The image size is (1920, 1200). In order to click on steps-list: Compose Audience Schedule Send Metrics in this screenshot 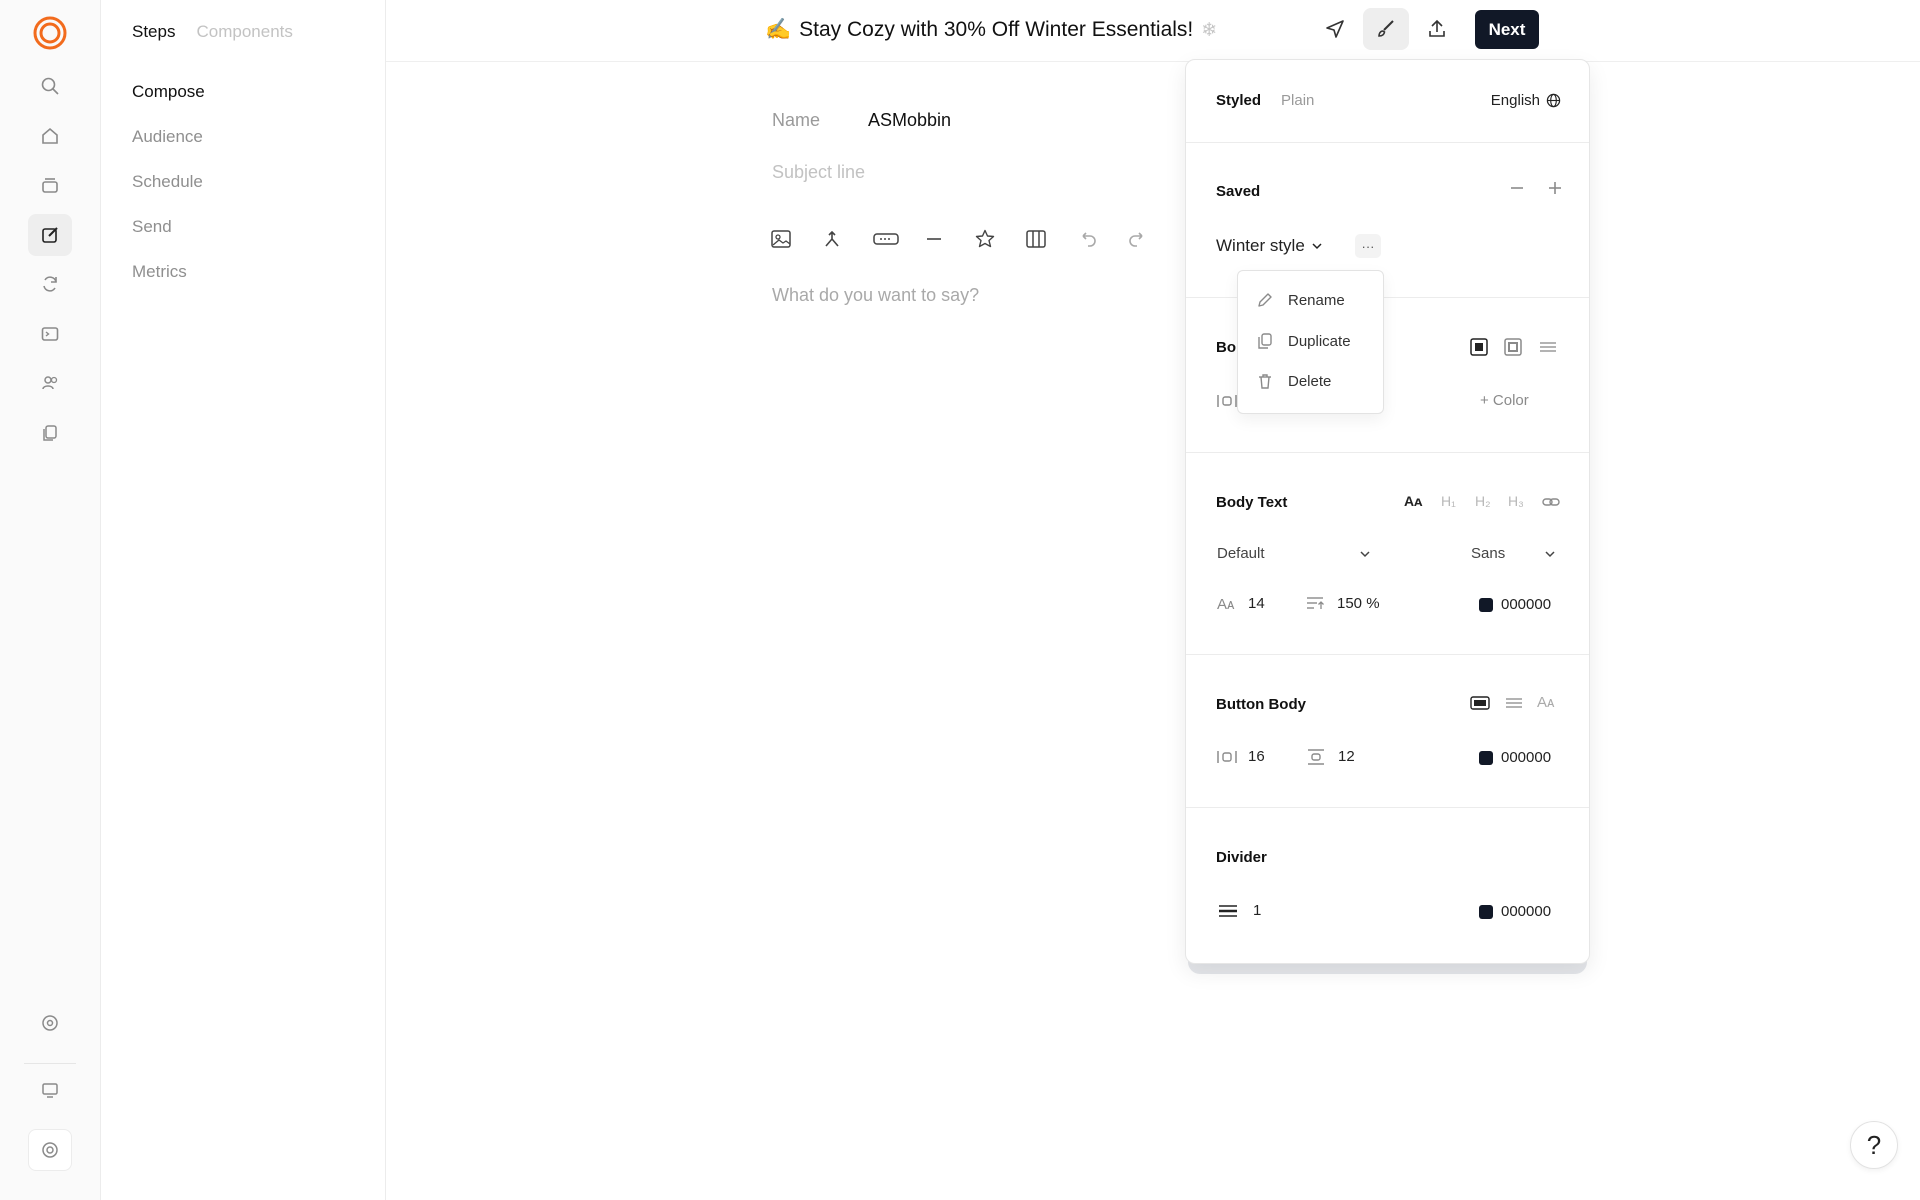, I will do `click(168, 192)`.